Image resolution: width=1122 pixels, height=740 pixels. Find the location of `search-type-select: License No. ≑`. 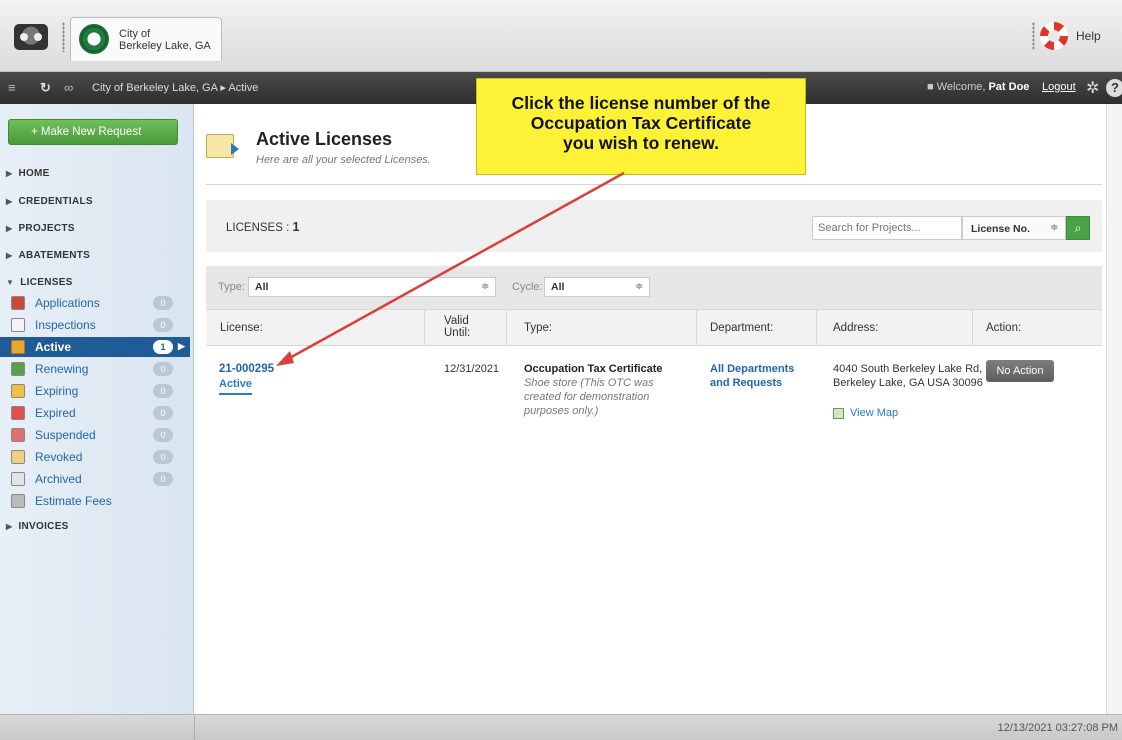

search-type-select: License No. ≑ is located at coordinates (1014, 228).